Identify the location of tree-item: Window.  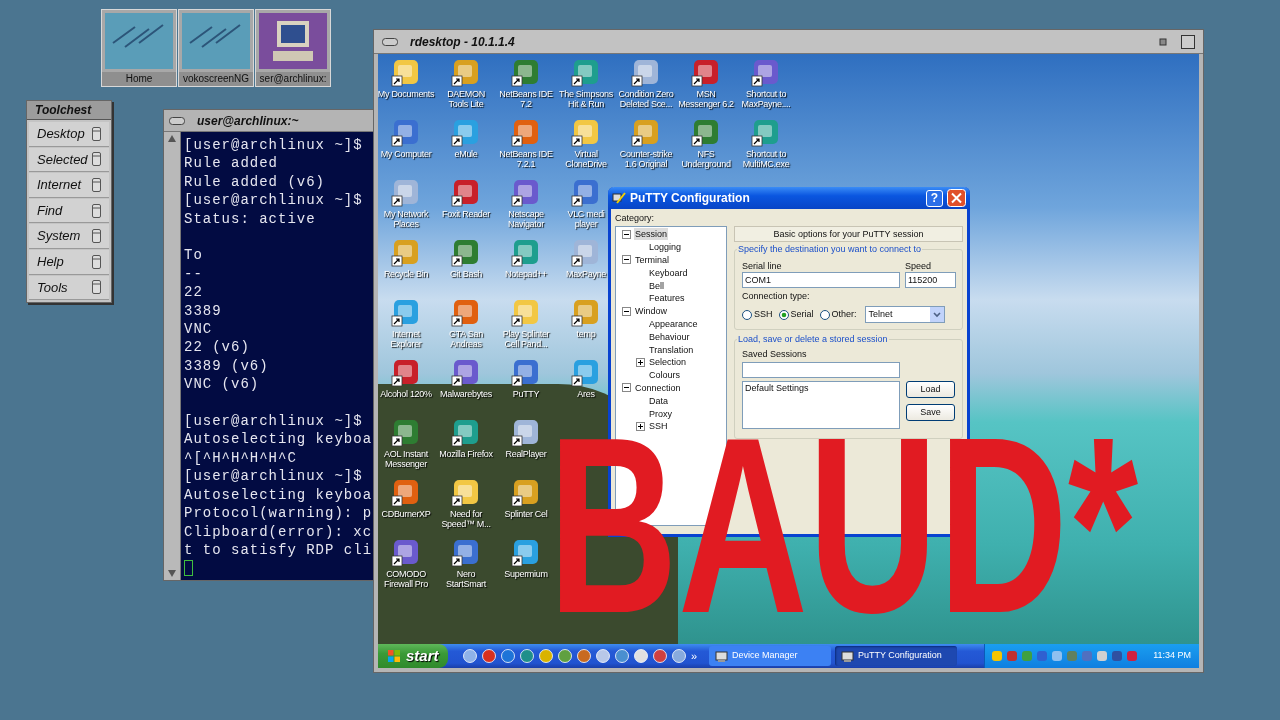
(651, 311).